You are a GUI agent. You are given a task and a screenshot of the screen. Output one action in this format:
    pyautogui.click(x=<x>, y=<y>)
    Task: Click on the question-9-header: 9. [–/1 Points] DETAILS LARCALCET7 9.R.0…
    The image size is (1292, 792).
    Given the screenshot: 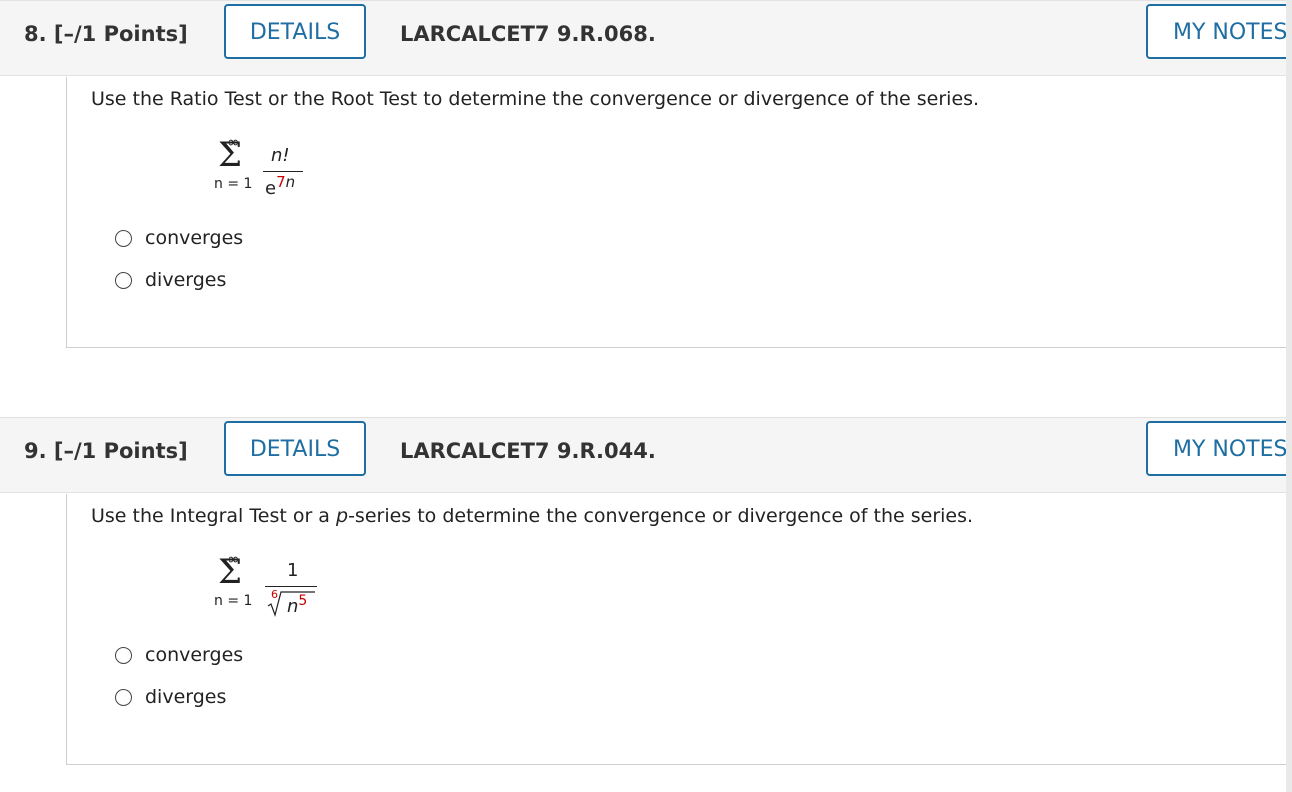 What is the action you would take?
    pyautogui.click(x=646, y=455)
    